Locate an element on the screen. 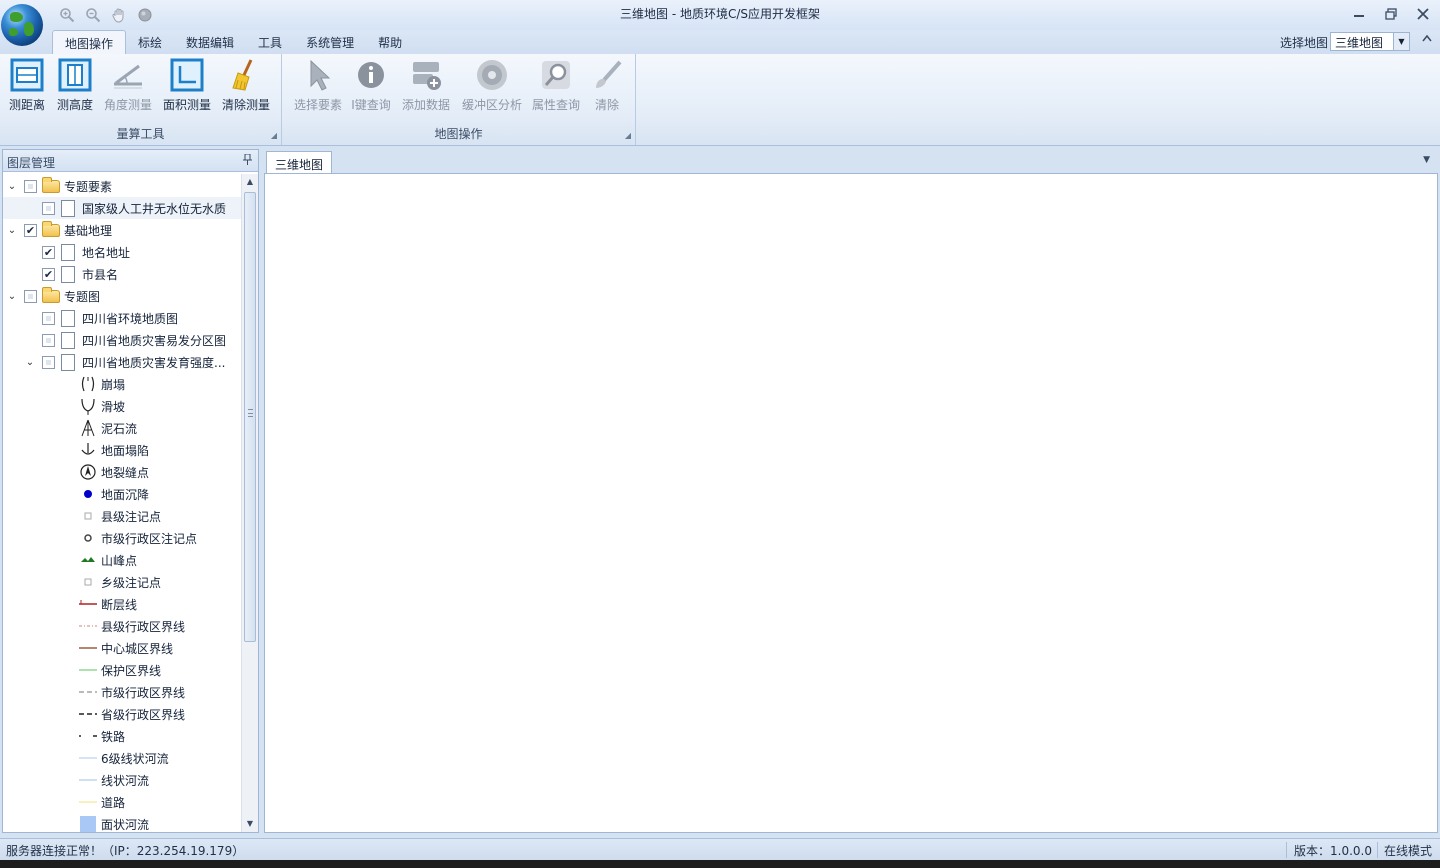 This screenshot has height=868, width=1440. tree-layer-row: ✔ 市县名 is located at coordinates (122, 274).